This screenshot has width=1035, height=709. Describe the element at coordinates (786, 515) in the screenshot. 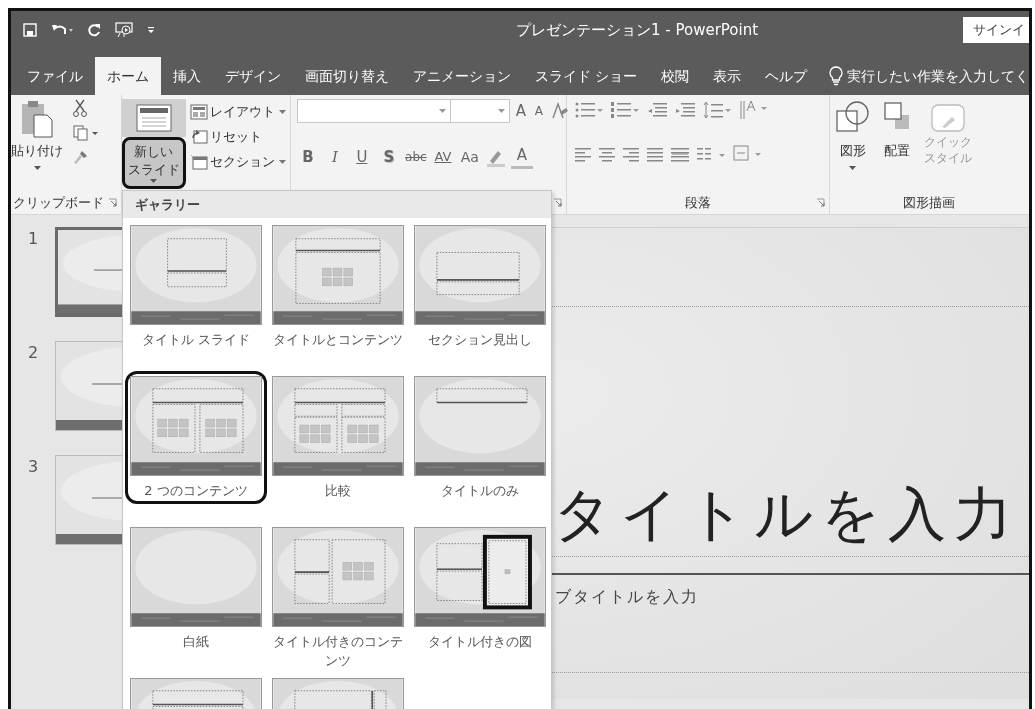

I see `slide-title: タイトルを入力` at that location.